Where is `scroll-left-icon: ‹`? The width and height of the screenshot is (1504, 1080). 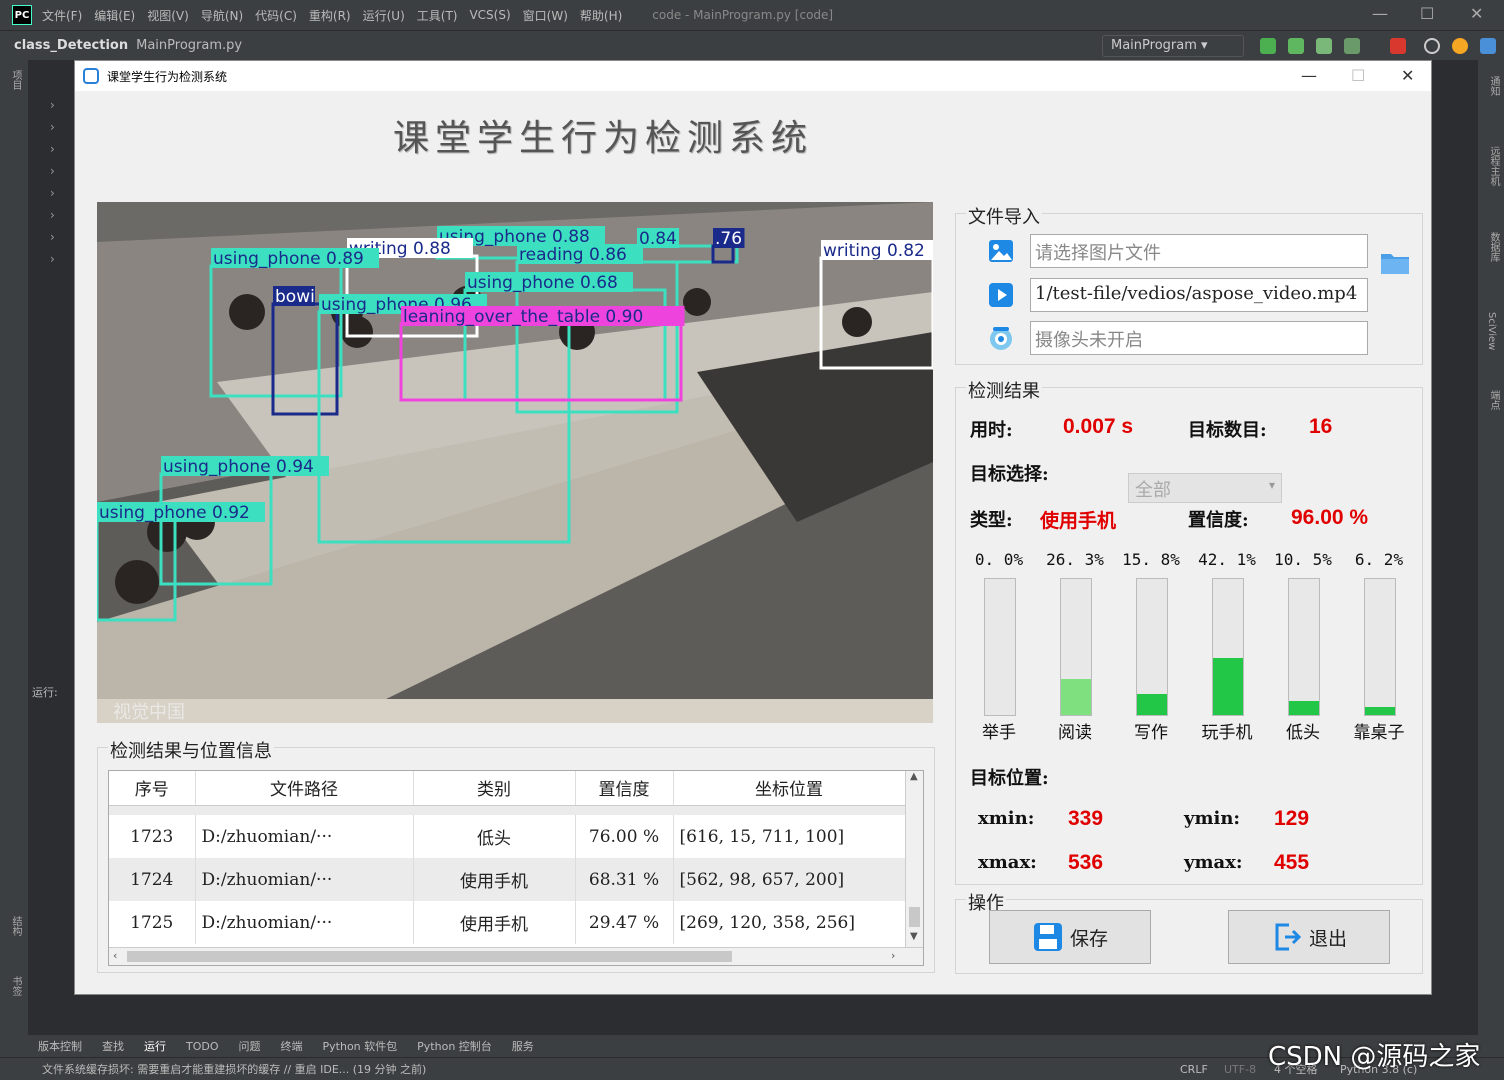
scroll-left-icon: ‹ is located at coordinates (115, 955).